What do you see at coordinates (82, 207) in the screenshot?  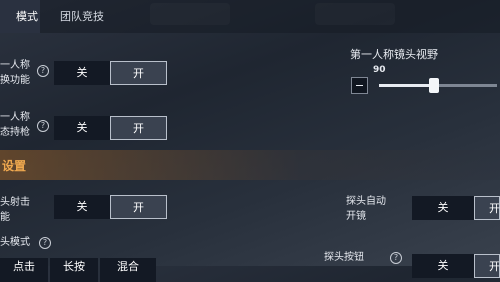 I see `peek-fire-off-button: 关` at bounding box center [82, 207].